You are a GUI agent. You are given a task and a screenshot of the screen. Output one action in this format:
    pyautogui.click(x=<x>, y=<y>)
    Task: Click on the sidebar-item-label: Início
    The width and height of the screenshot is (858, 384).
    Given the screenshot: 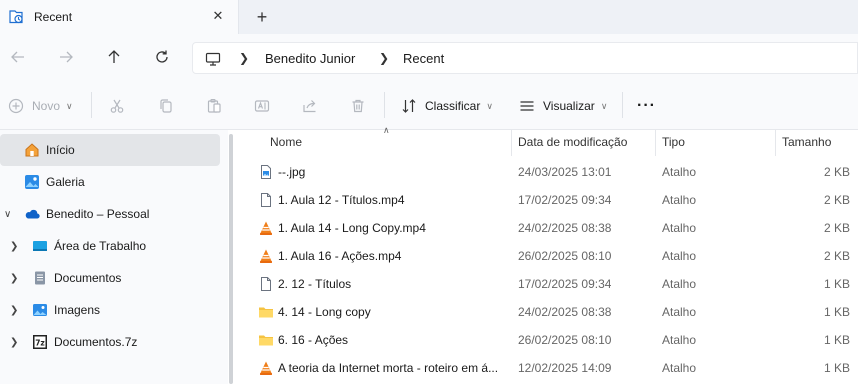 What is the action you would take?
    pyautogui.click(x=60, y=150)
    